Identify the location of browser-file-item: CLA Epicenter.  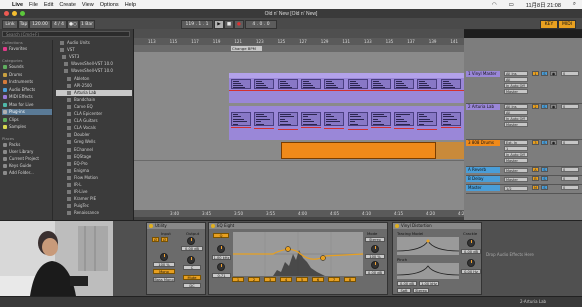
(94, 114).